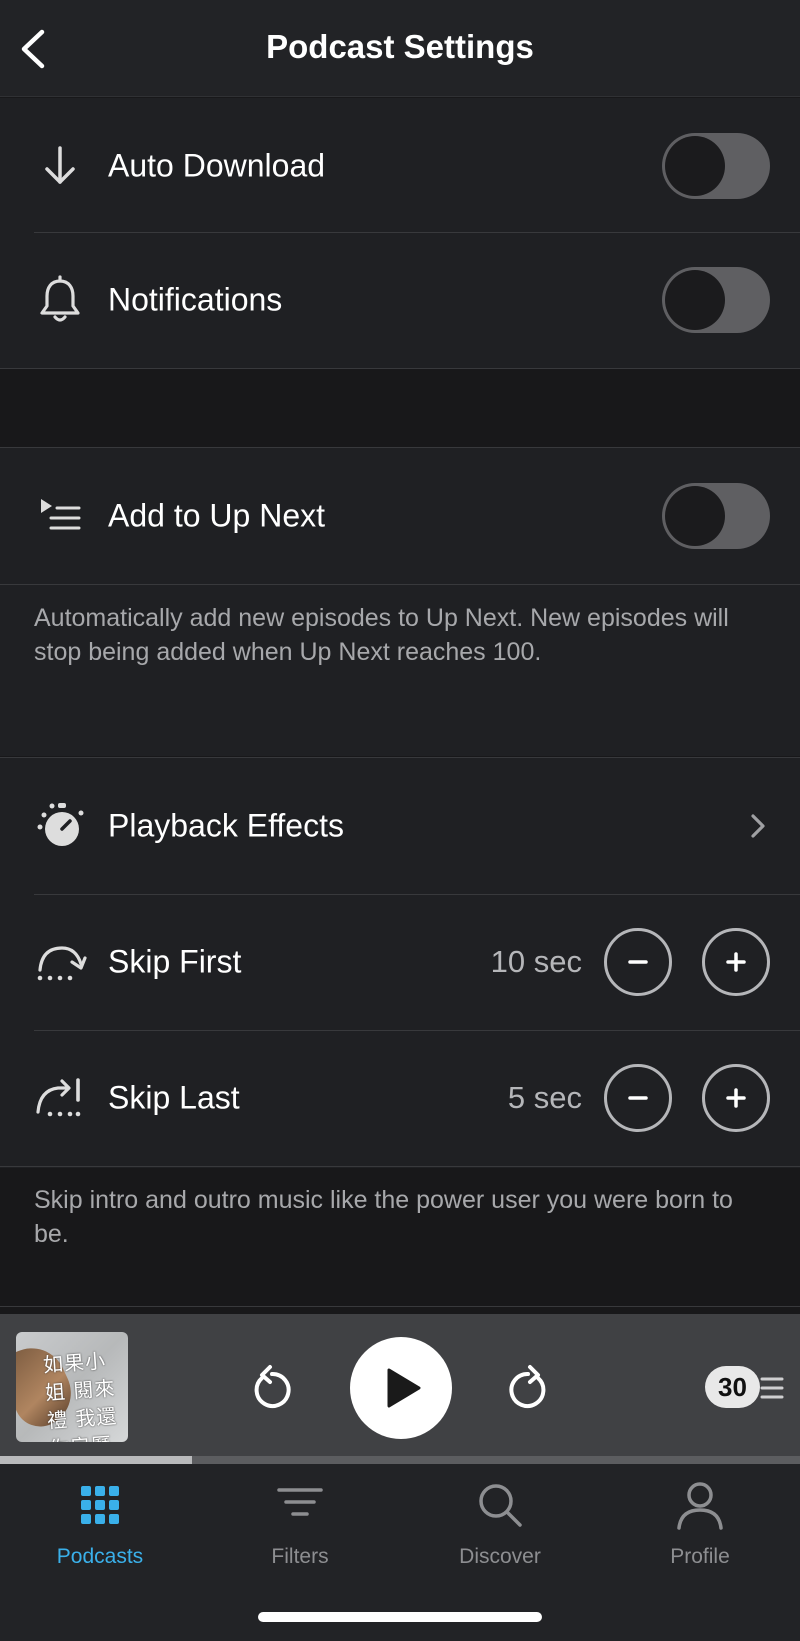 This screenshot has width=800, height=1641. Describe the element at coordinates (400, 516) in the screenshot. I see `add-up-next-row: Add to Up Next` at that location.